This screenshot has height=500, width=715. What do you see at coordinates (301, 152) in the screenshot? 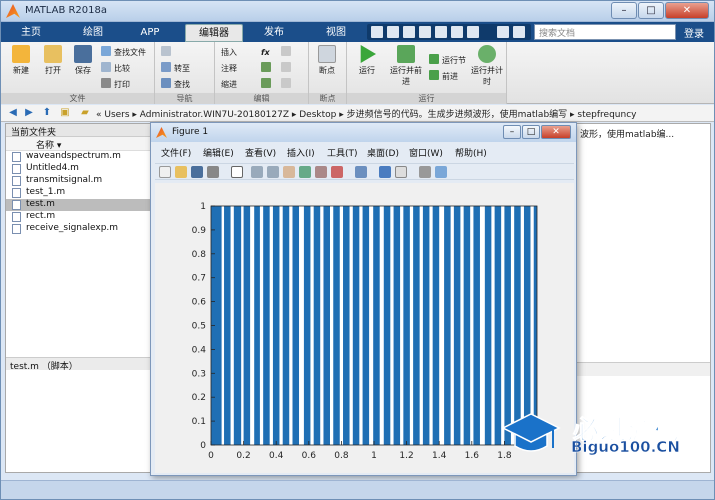
I see `menu-insert: 插入(I)` at bounding box center [301, 152].